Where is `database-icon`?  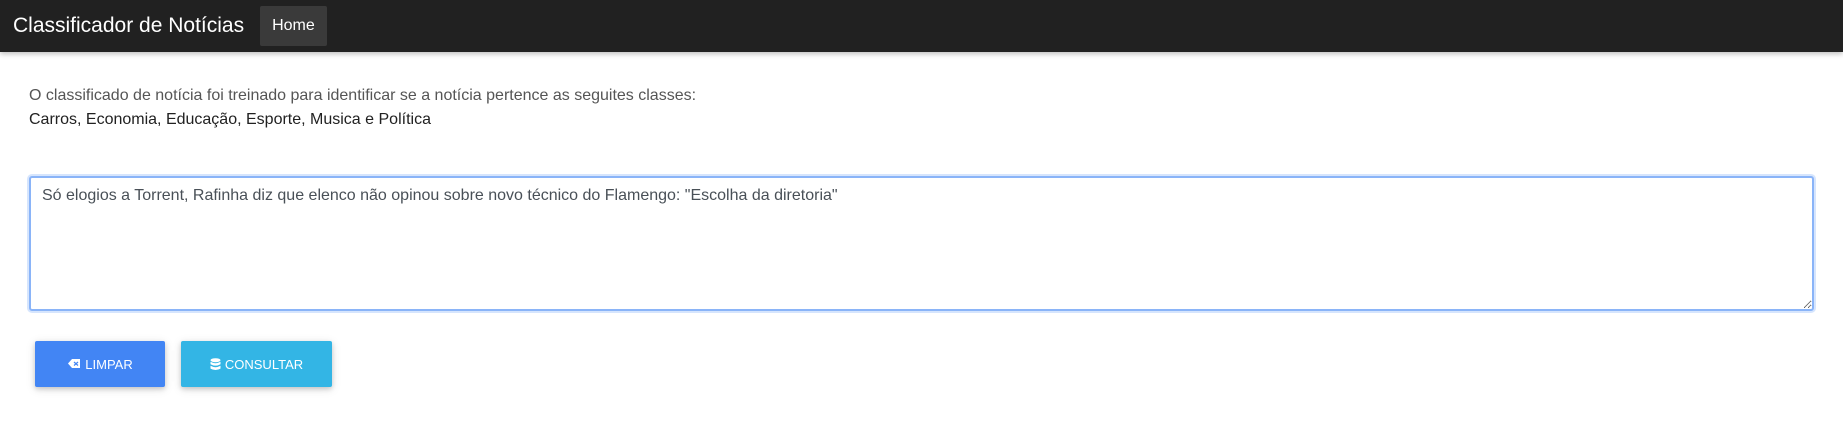 database-icon is located at coordinates (215, 364).